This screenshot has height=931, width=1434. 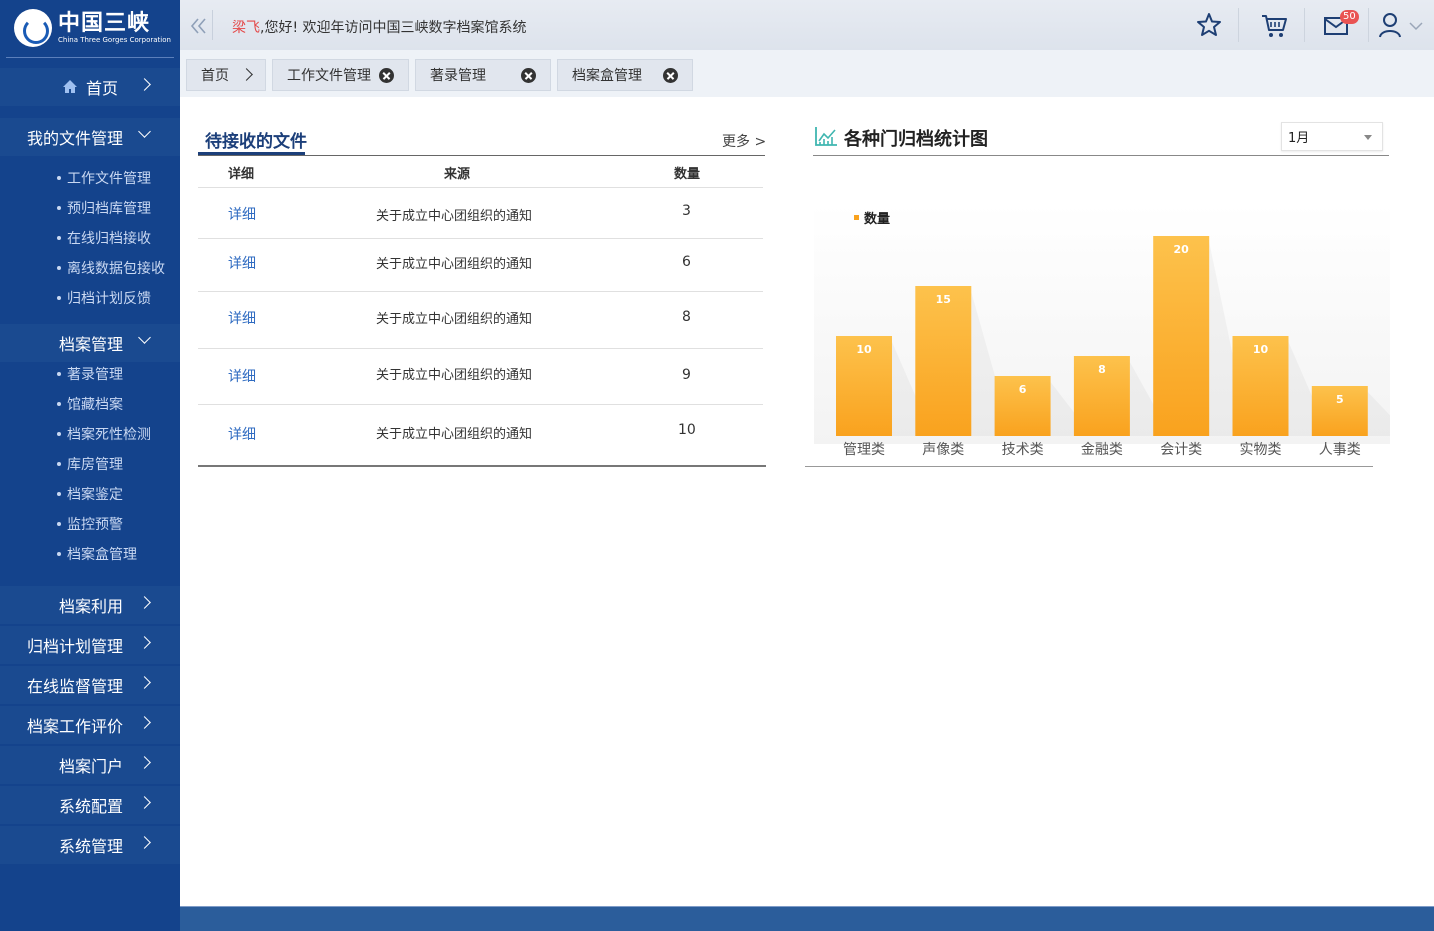 I want to click on nav-sub-item: 档案鉴定, so click(x=90, y=494).